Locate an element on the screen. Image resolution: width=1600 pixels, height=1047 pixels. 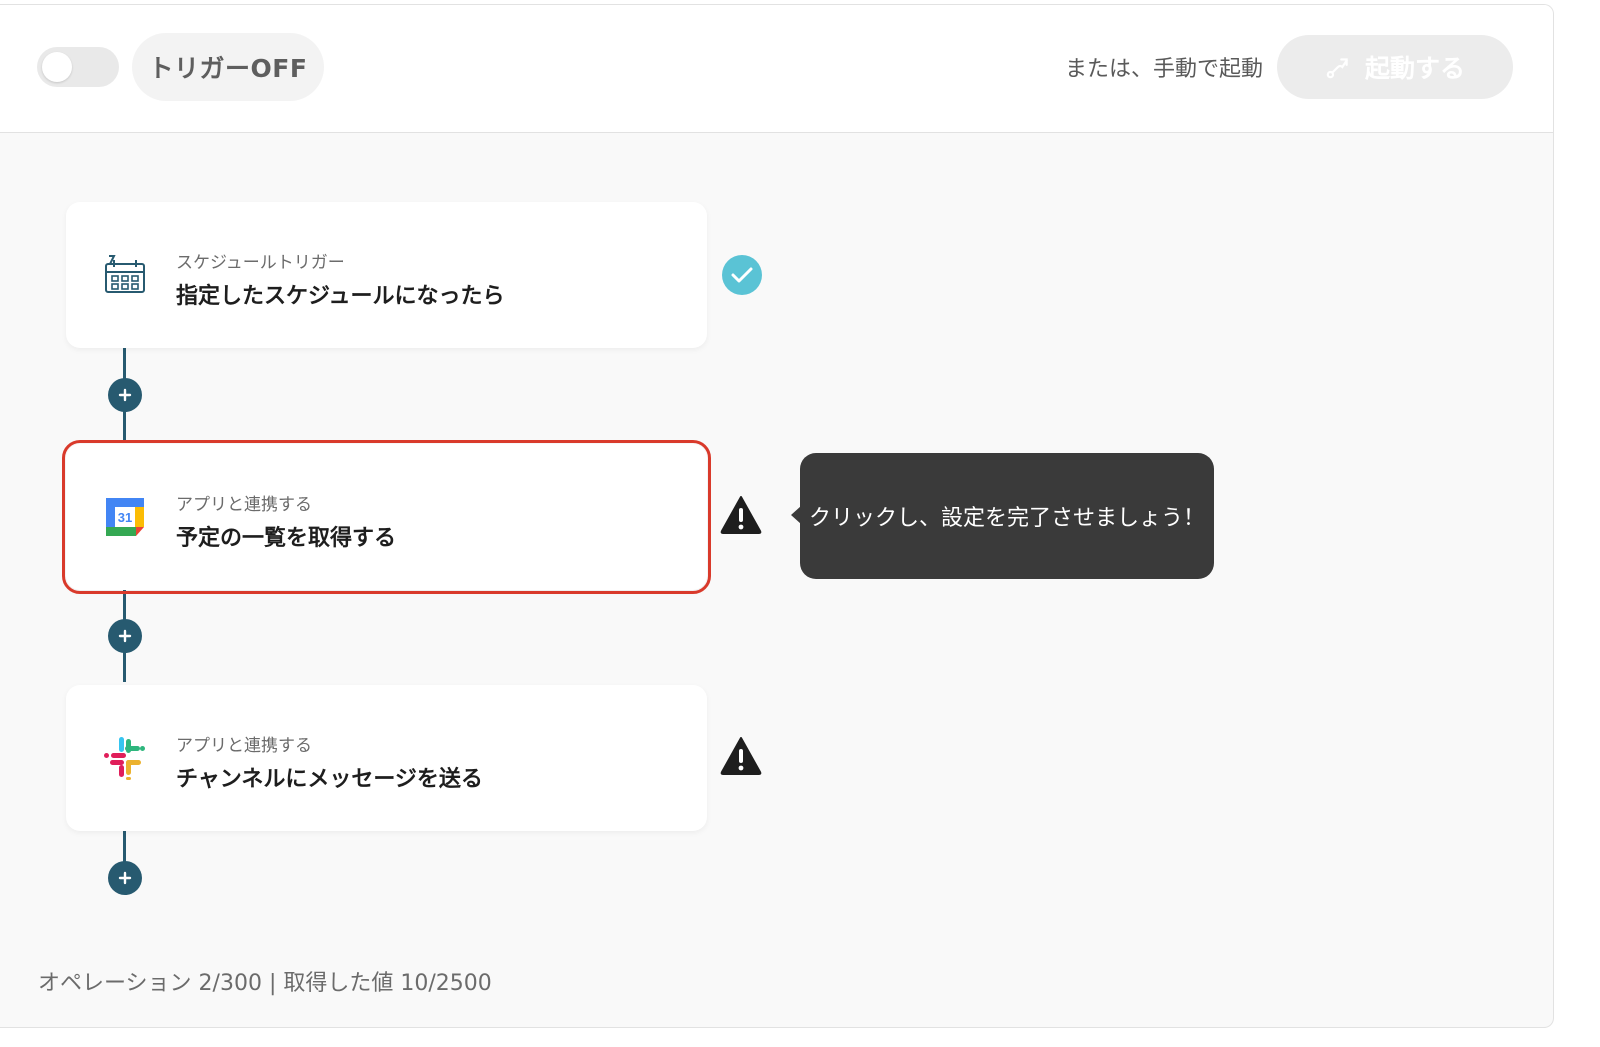
trigger-status-label: トリガーOFF is located at coordinates (228, 67).